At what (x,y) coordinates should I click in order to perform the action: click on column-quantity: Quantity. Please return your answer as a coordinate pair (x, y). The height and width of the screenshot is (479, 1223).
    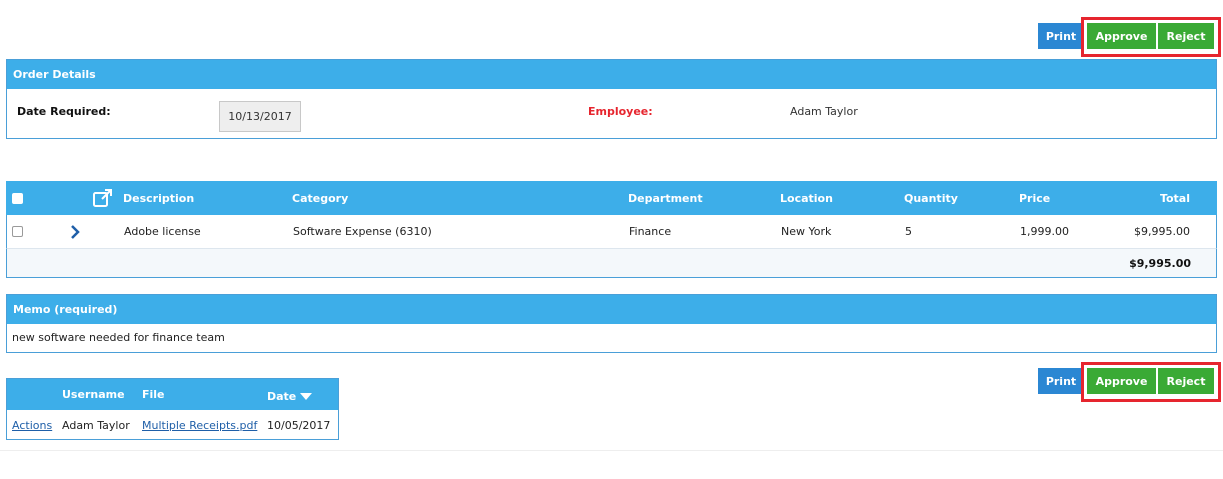
    Looking at the image, I should click on (931, 198).